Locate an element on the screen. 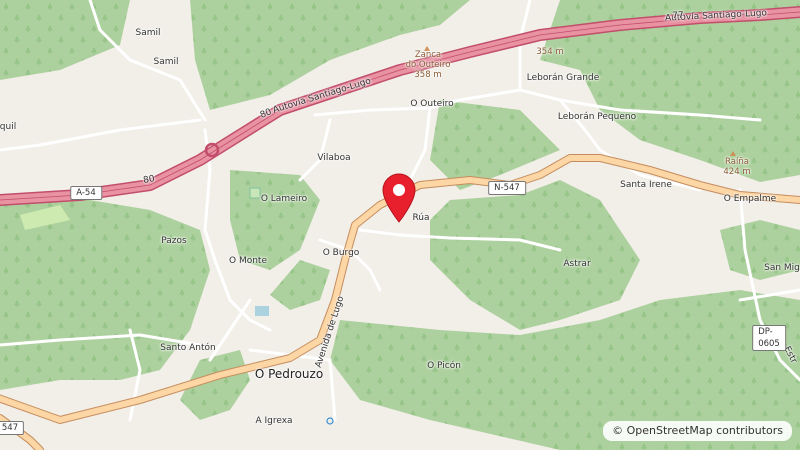 The height and width of the screenshot is (450, 800). peak-label-raina: Raíña 424 m is located at coordinates (736, 167).